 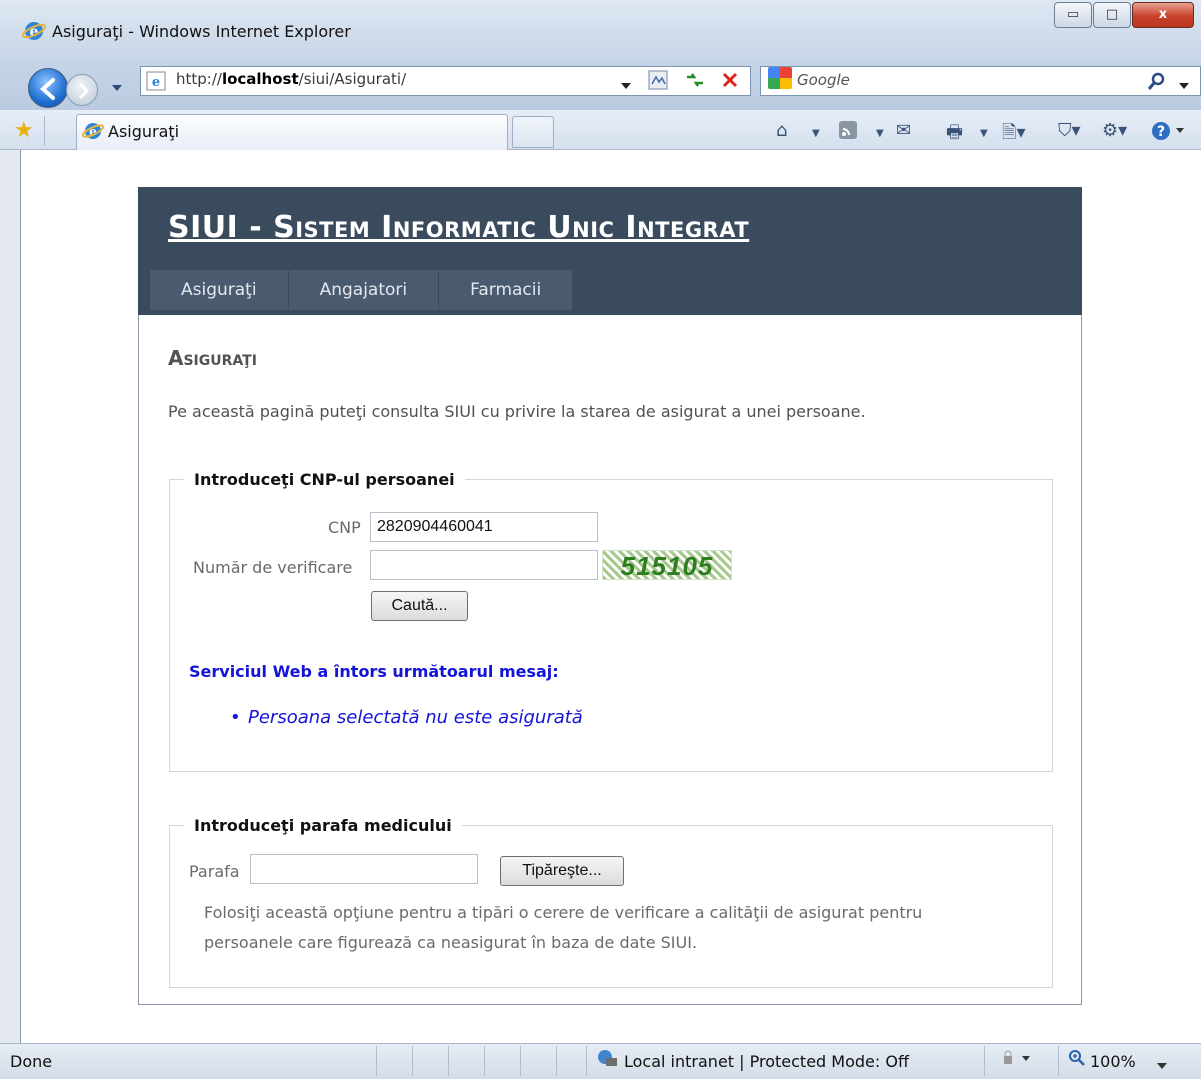 I want to click on security-zone: Local intranet | Protected Mode: Off, so click(x=766, y=1061).